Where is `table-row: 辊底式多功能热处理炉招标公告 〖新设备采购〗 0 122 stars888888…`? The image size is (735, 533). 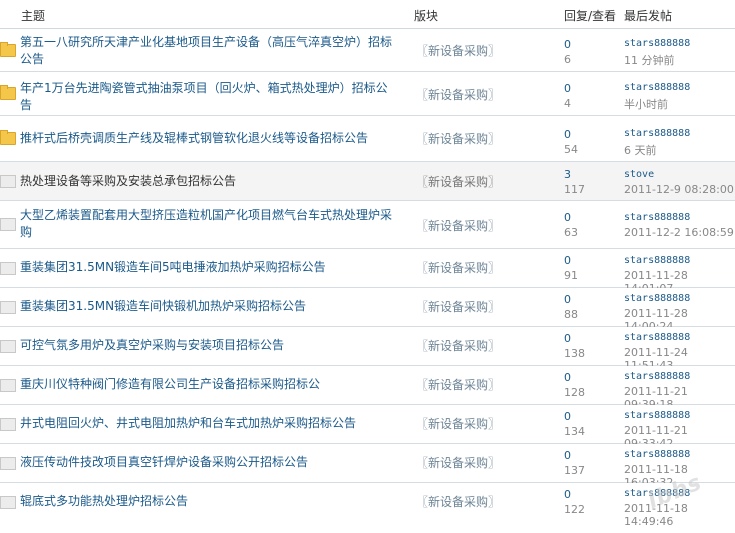 table-row: 辊底式多功能热处理炉招标公告 〖新设备采购〗 0 122 stars888888… is located at coordinates (367, 505).